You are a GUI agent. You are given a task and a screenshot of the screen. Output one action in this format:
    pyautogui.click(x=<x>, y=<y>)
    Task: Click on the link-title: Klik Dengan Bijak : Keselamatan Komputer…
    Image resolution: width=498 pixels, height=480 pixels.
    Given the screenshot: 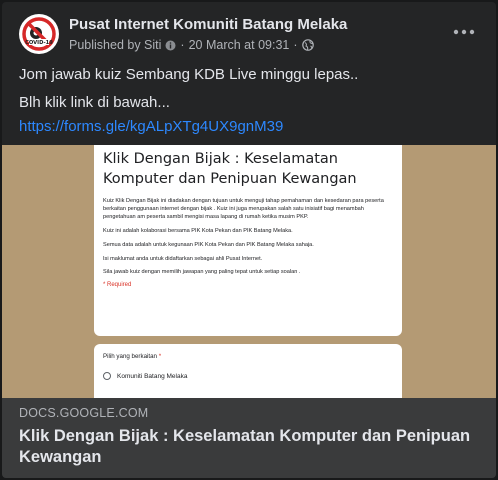 What is the action you would take?
    pyautogui.click(x=254, y=447)
    